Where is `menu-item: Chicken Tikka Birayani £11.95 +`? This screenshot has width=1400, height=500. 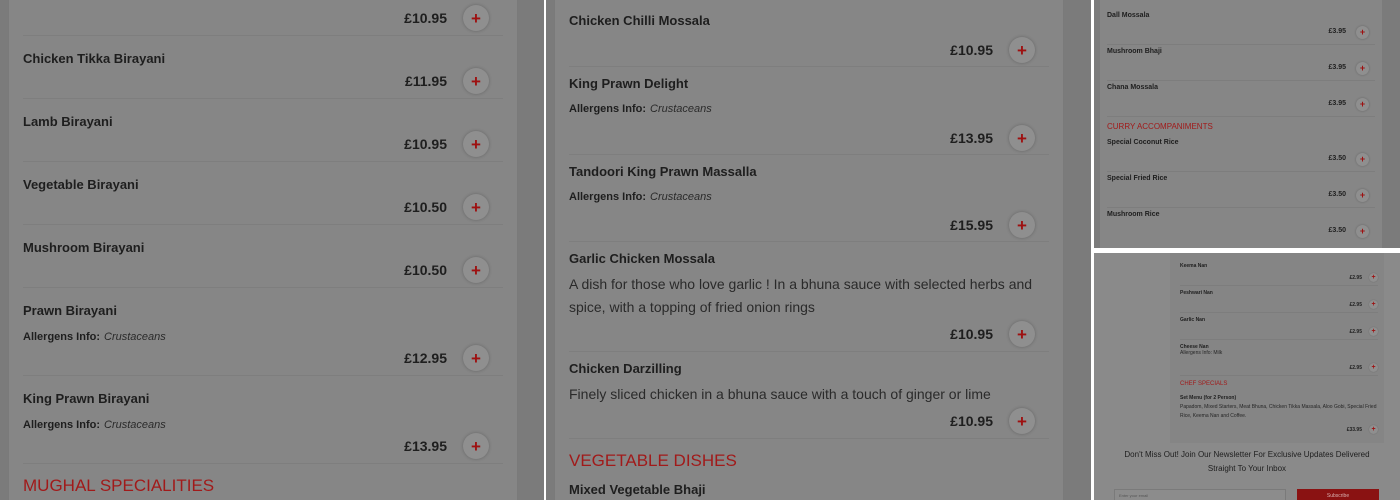
menu-item: Chicken Tikka Birayani £11.95 + is located at coordinates (263, 67).